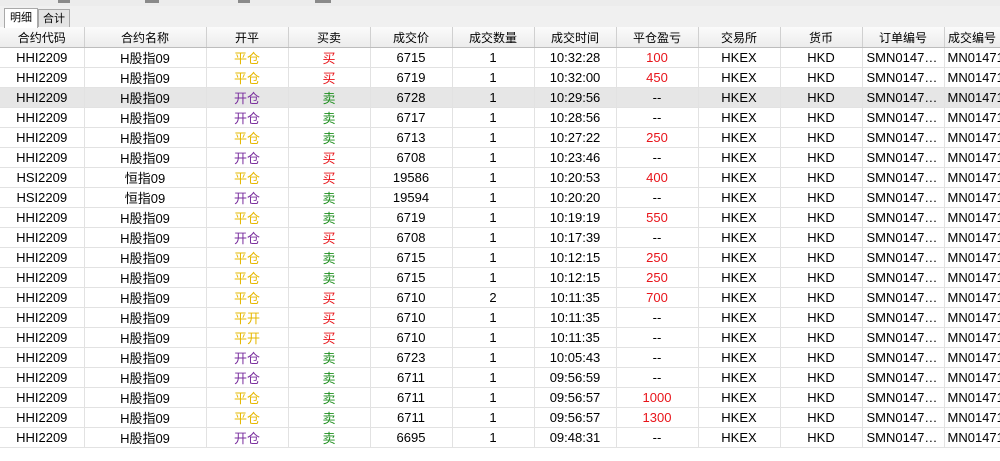 This screenshot has width=1000, height=461. Describe the element at coordinates (657, 397) in the screenshot. I see `cell-close-pnl: 1000` at that location.